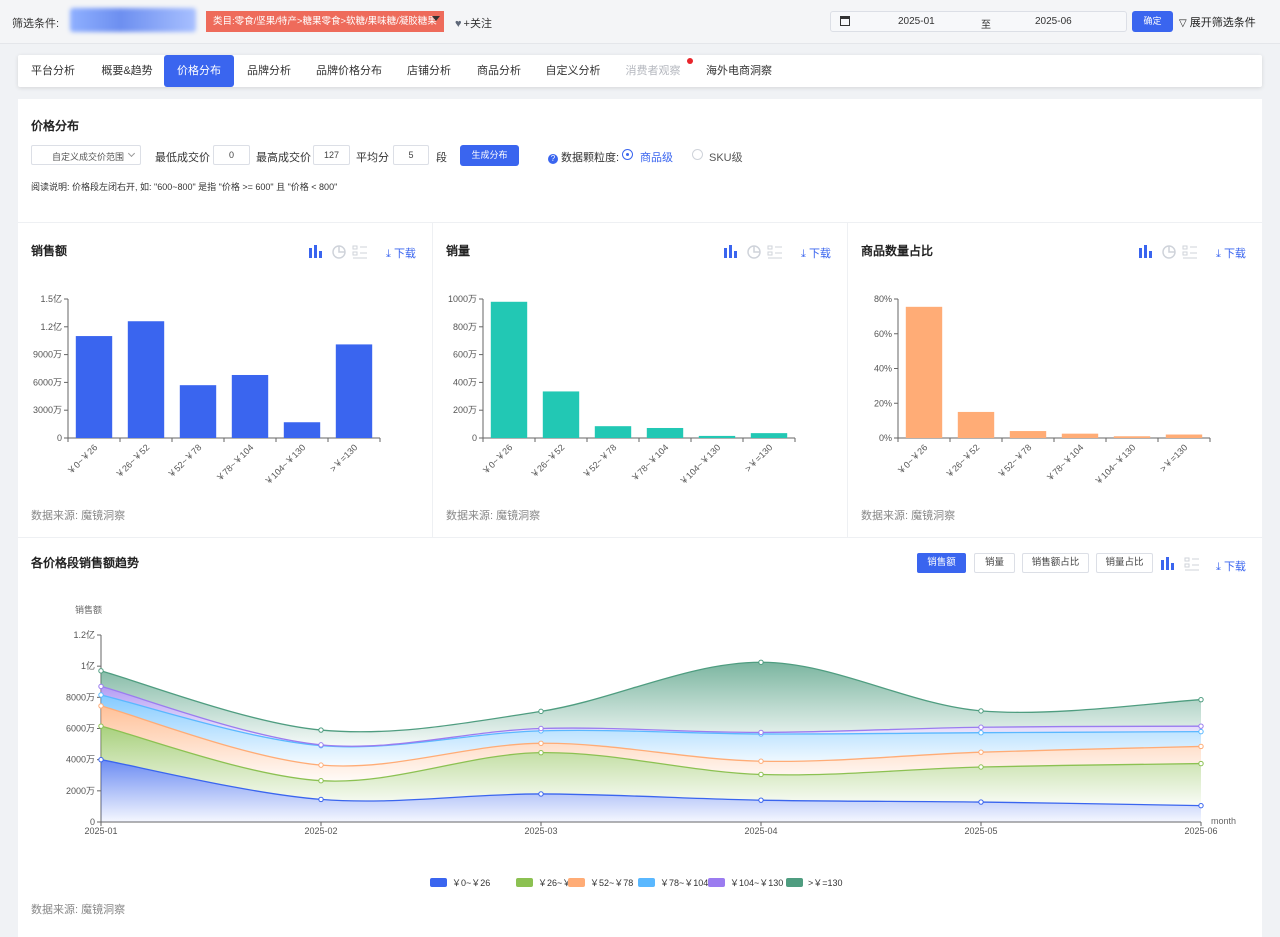 This screenshot has width=1280, height=937. What do you see at coordinates (199, 71) in the screenshot?
I see `tab-price-distribution: 价格分布` at bounding box center [199, 71].